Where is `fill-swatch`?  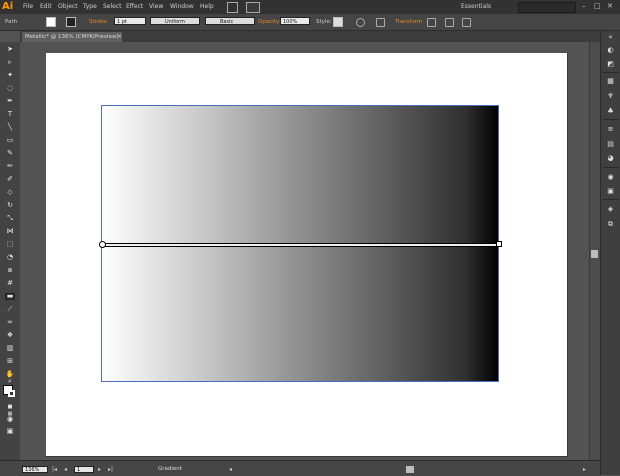
fill-swatch is located at coordinates (51, 22).